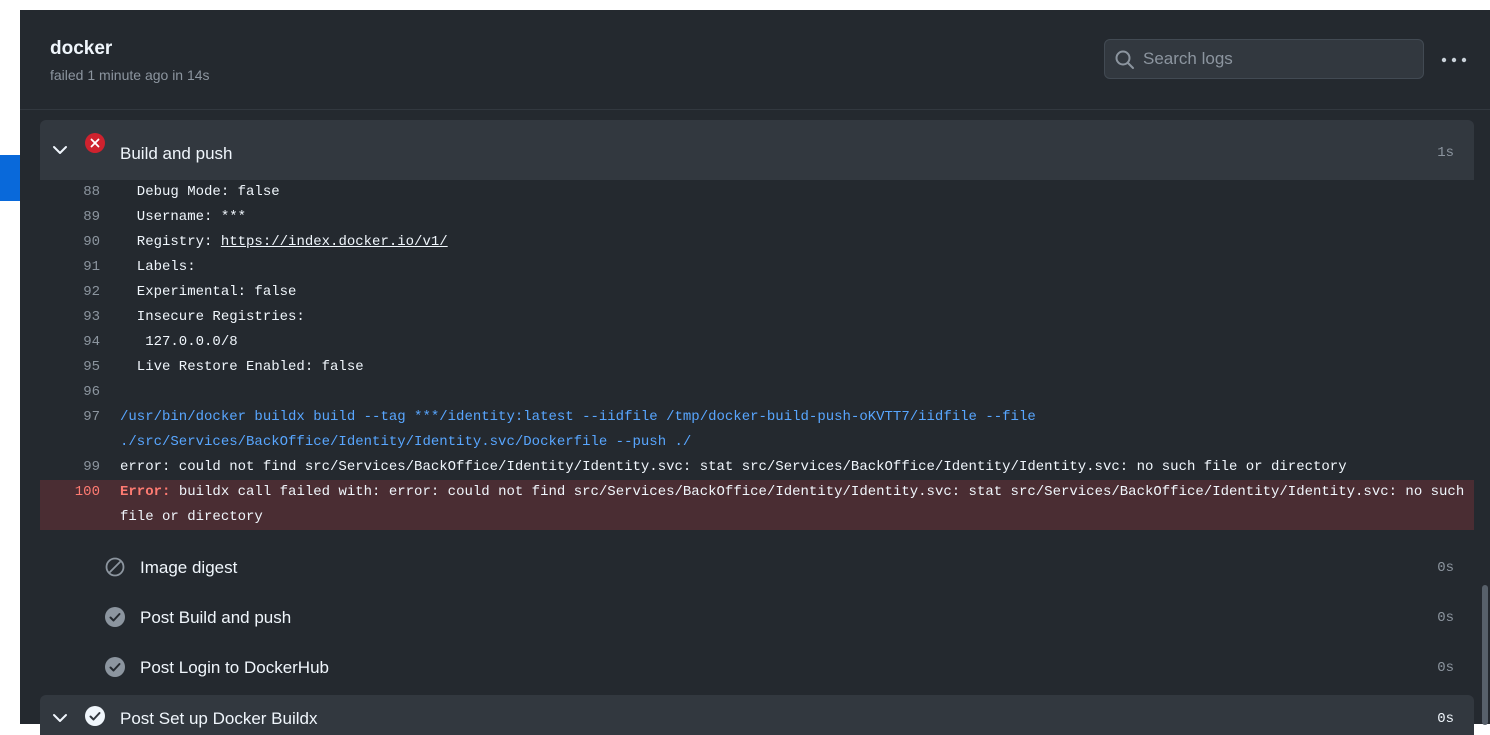 Image resolution: width=1490 pixels, height=735 pixels. I want to click on log-line: 96, so click(757, 392).